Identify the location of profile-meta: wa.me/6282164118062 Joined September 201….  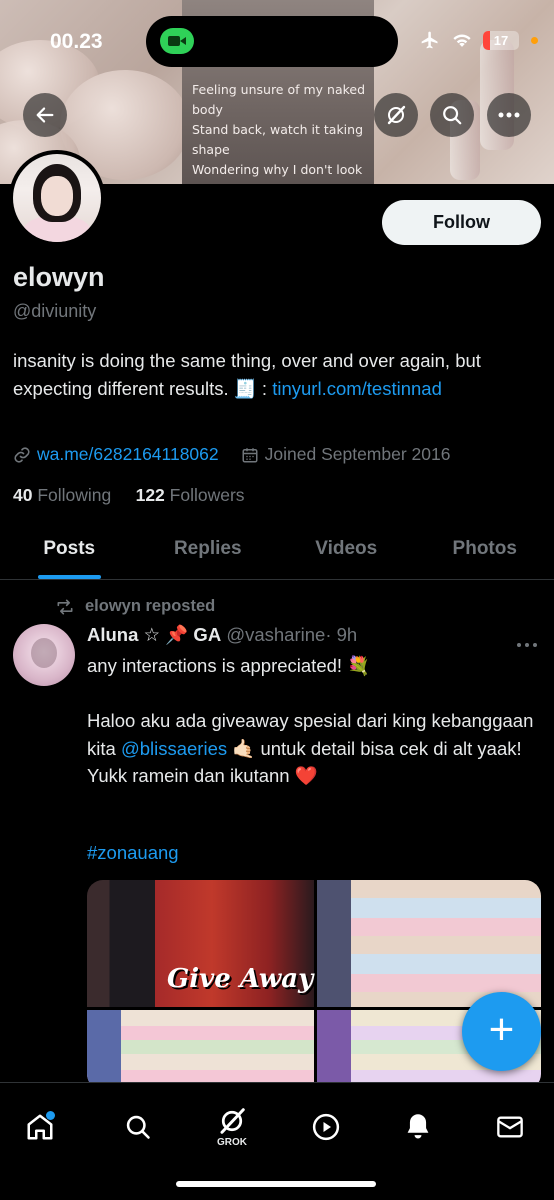
(242, 454).